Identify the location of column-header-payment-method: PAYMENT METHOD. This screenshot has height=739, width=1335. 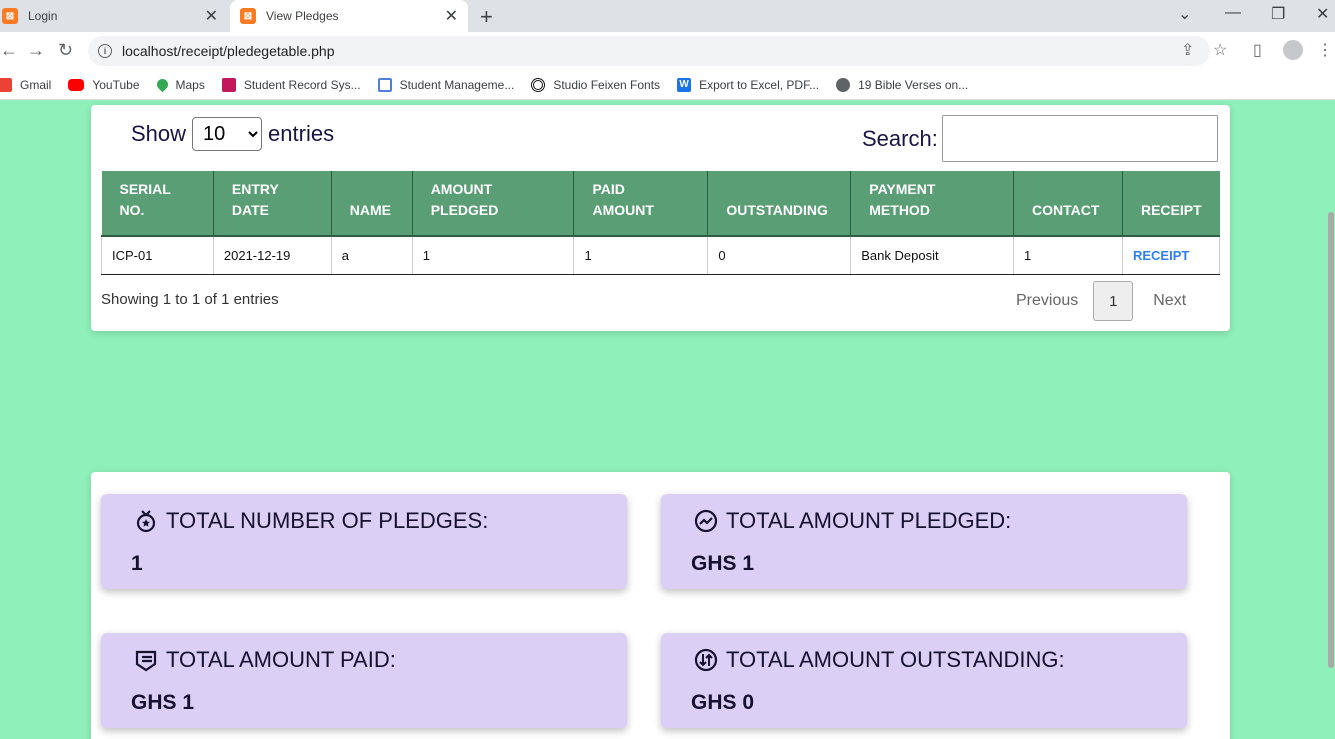
(932, 204).